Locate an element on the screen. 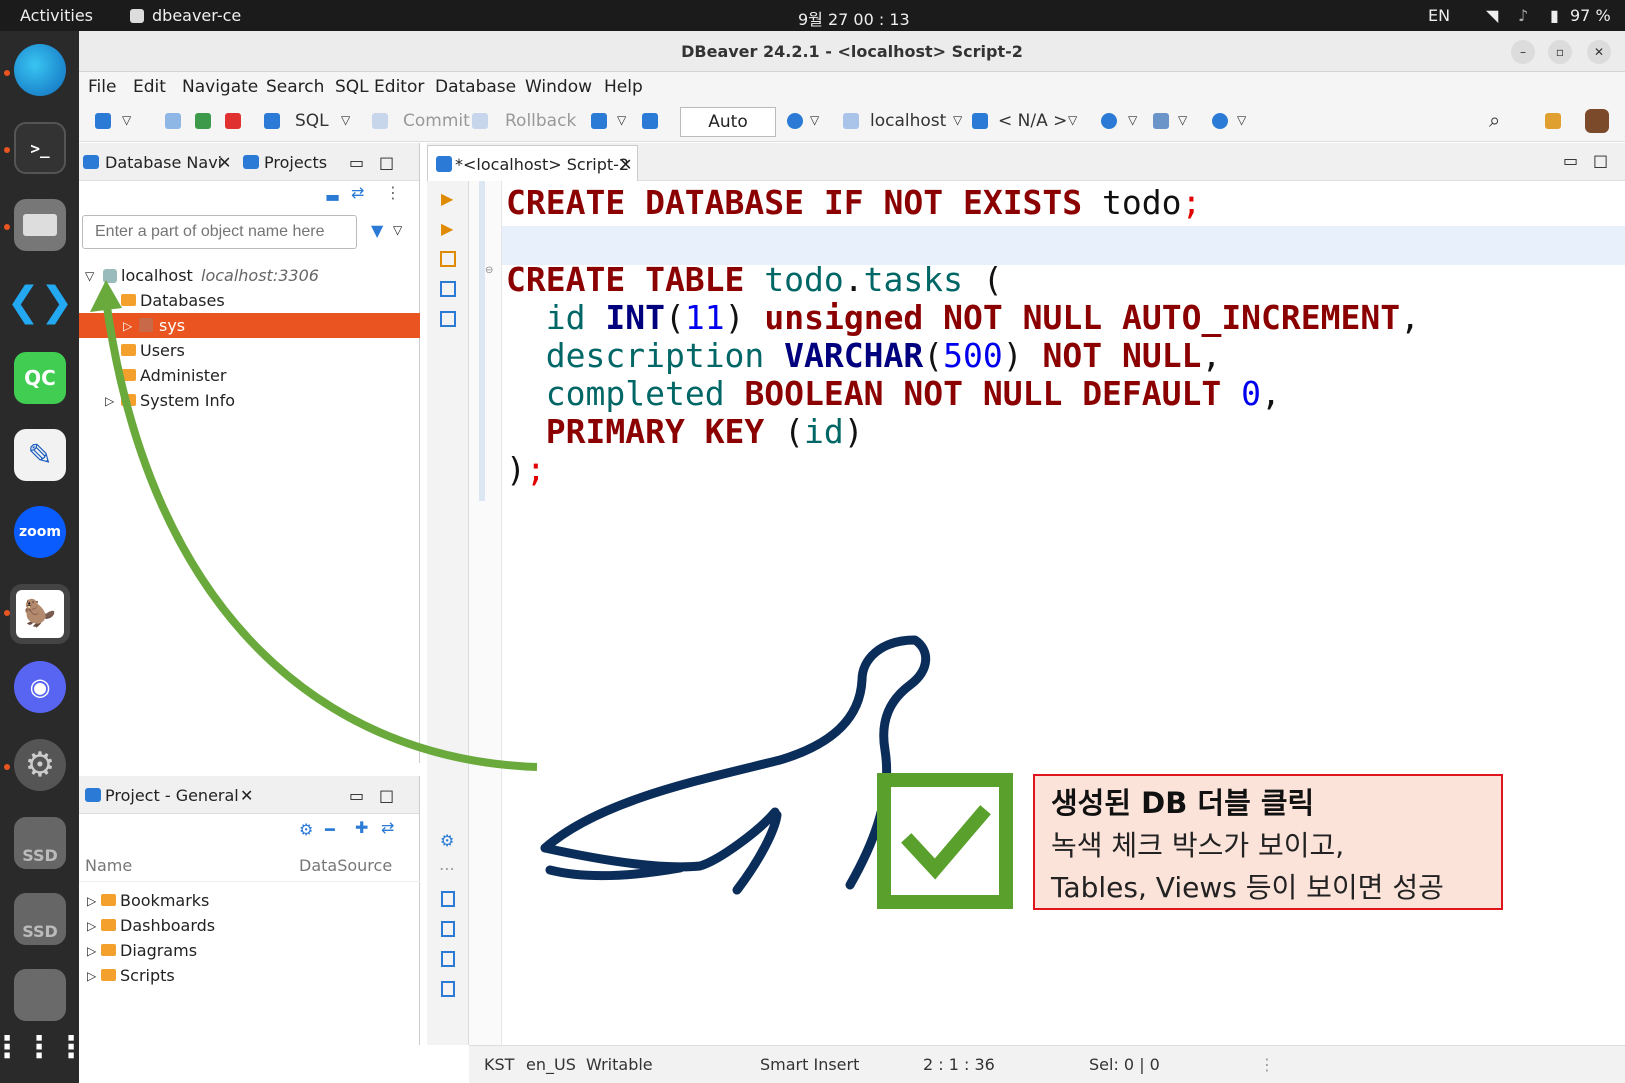 This screenshot has height=1083, width=1625. tab-script-2: *<localhost> Script-2 ✕ is located at coordinates (532, 163).